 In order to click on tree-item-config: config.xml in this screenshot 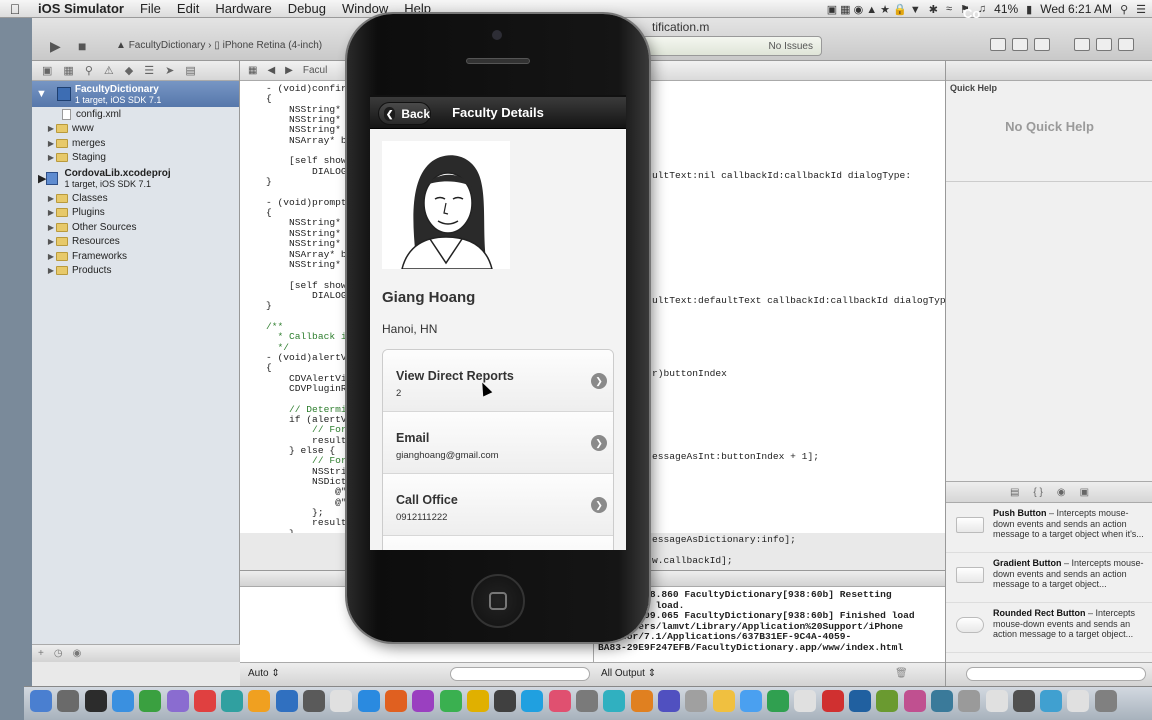, I will do `click(135, 114)`.